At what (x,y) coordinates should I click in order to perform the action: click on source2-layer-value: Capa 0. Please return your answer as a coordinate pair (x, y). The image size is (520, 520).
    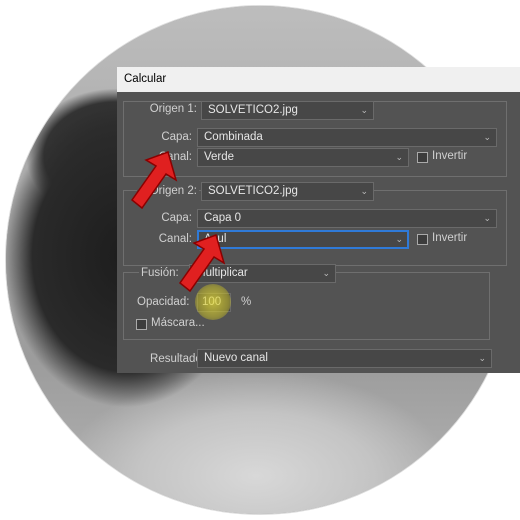
    Looking at the image, I should click on (223, 218).